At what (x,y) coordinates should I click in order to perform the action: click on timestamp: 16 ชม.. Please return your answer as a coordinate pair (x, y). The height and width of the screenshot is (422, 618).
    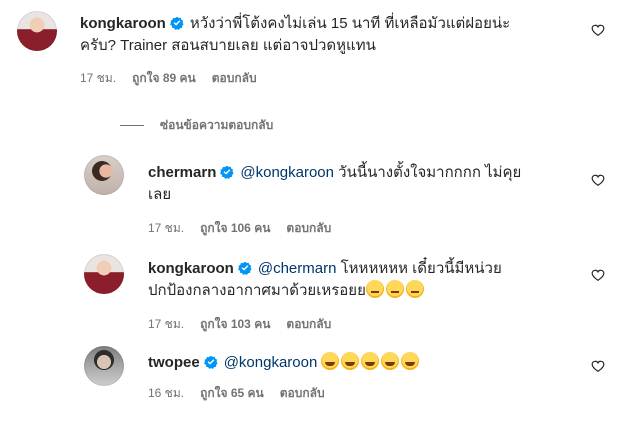
    Looking at the image, I should click on (166, 393).